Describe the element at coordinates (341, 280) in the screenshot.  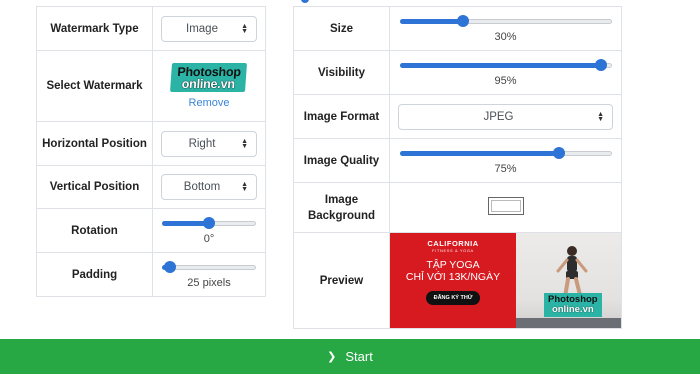
I see `preview-label: Preview` at that location.